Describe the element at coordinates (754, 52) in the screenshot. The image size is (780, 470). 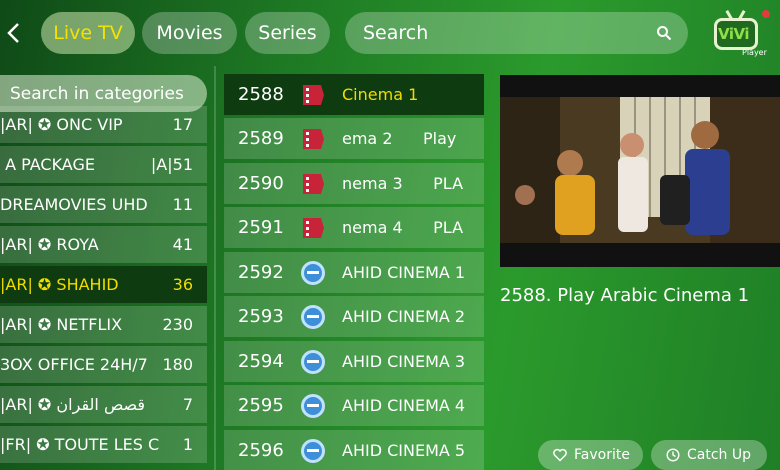
I see `logo-subtitle: Player` at that location.